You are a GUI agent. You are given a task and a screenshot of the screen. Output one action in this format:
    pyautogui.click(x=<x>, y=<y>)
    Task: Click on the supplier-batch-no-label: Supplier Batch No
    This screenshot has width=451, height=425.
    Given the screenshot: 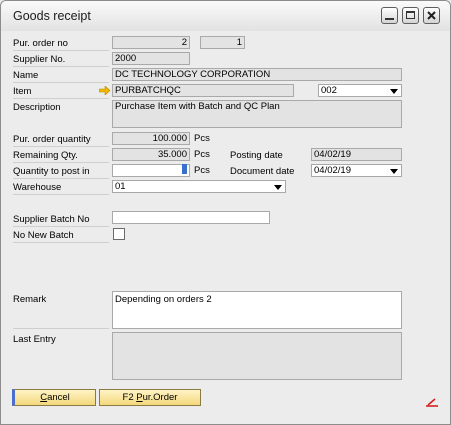 What is the action you would take?
    pyautogui.click(x=51, y=219)
    